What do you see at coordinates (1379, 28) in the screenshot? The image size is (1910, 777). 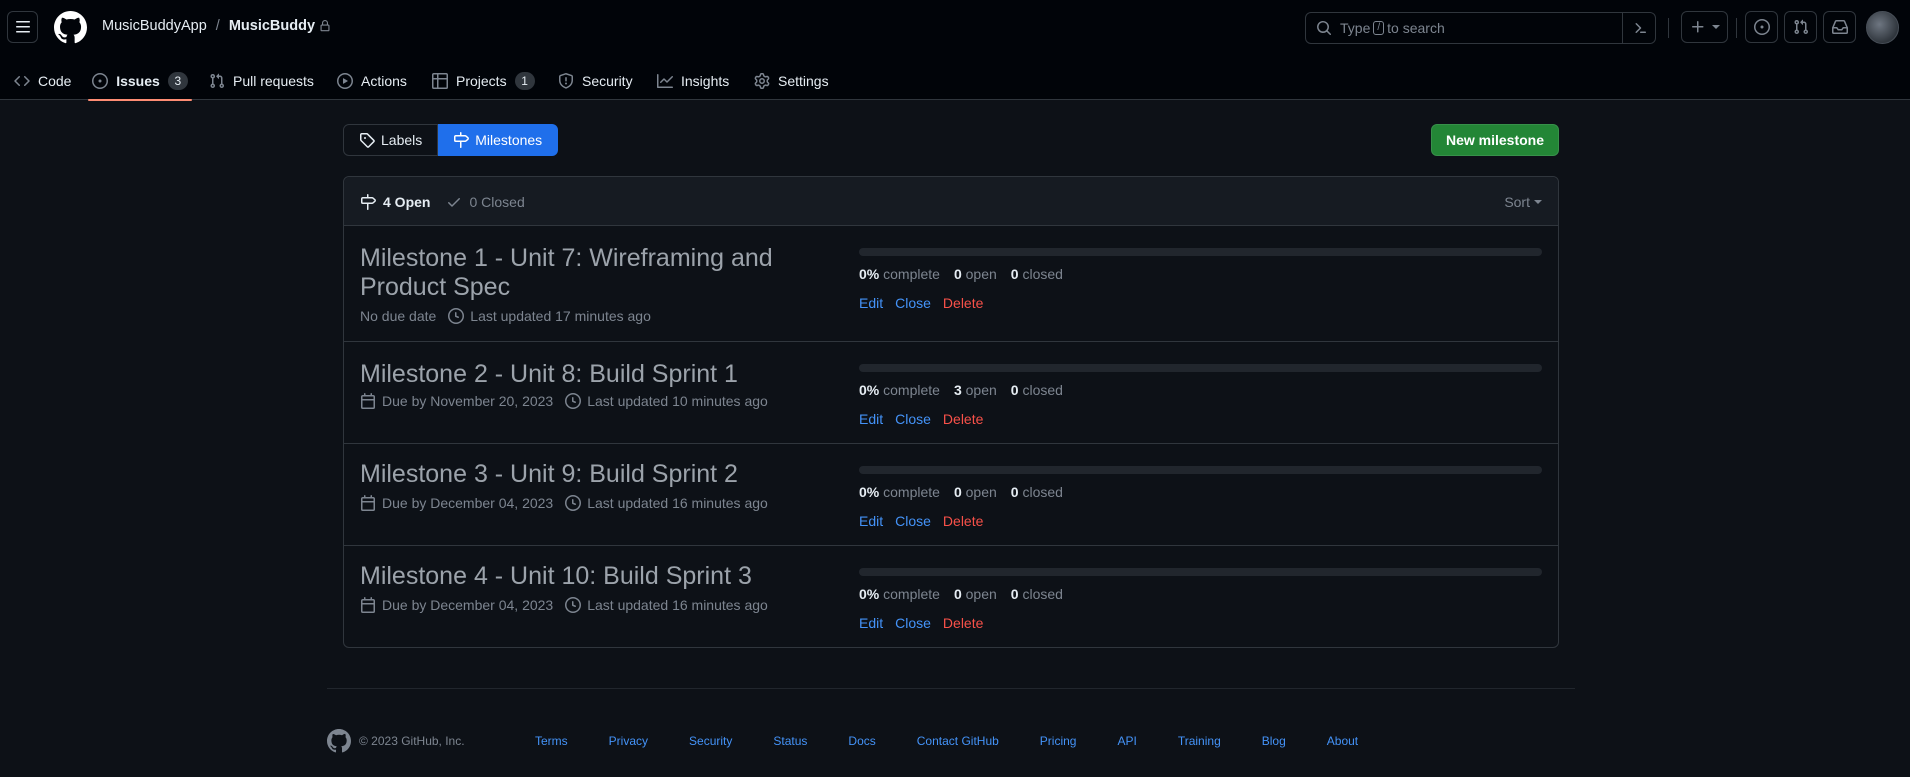 I see `search-shortcut-key: /` at bounding box center [1379, 28].